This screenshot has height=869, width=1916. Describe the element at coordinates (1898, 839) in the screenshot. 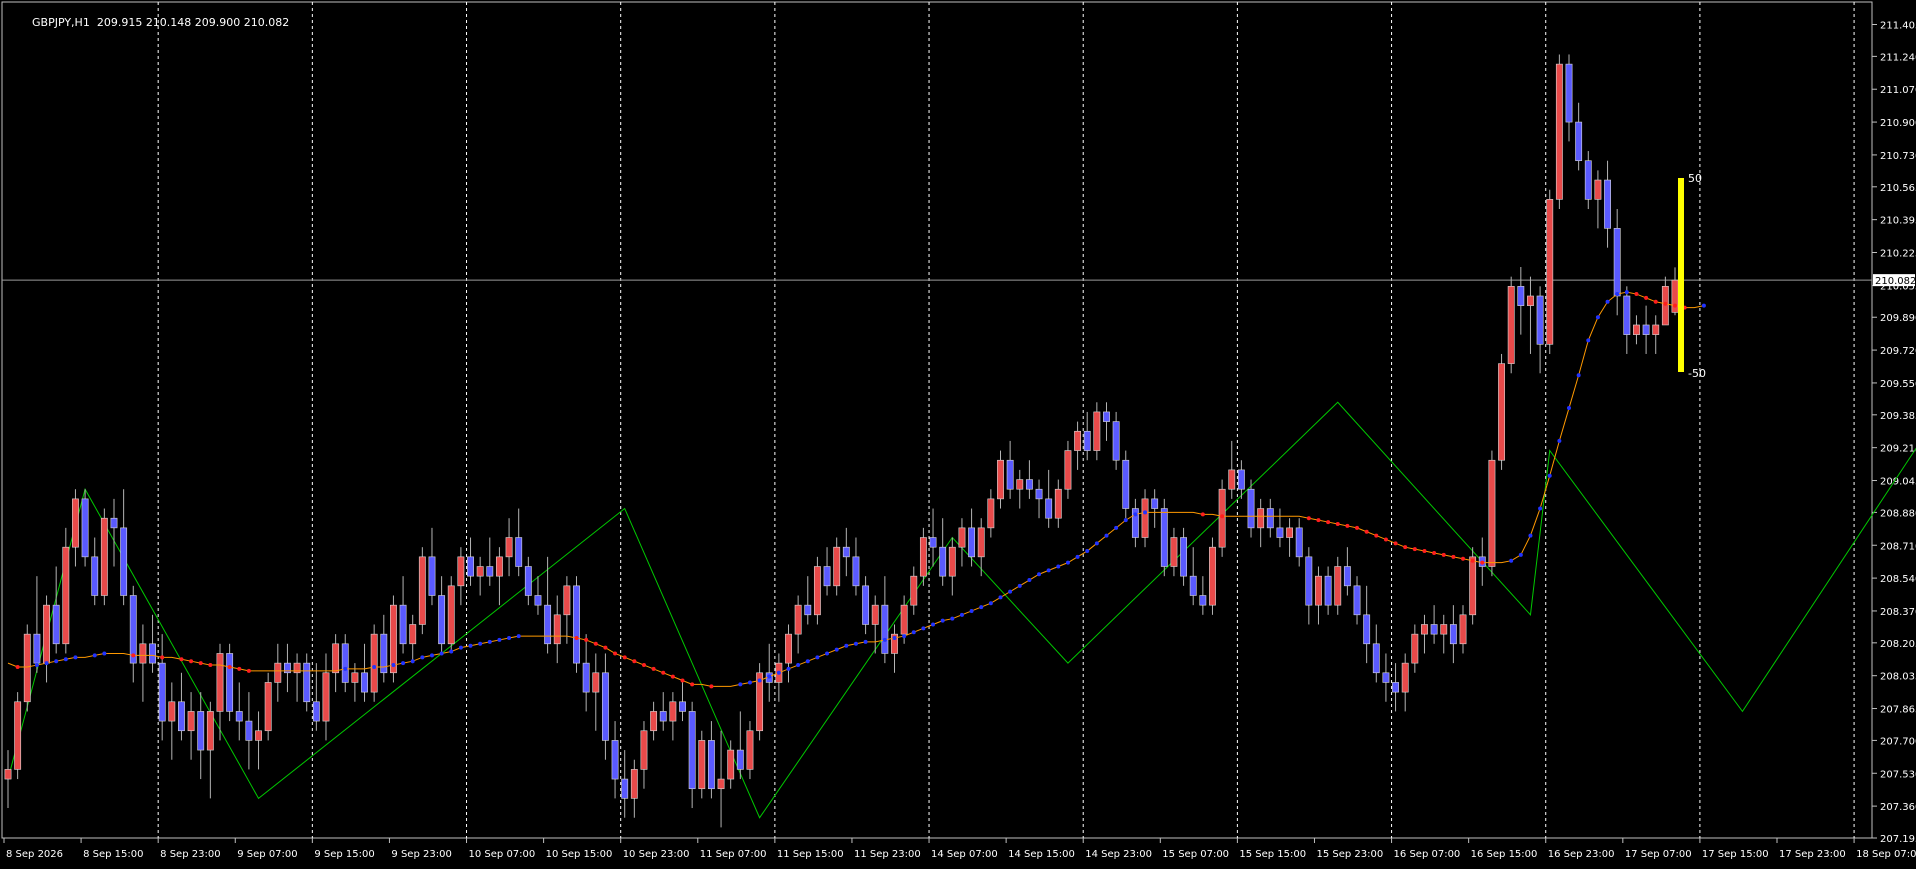

I see `y-tick-label: 207.195` at that location.